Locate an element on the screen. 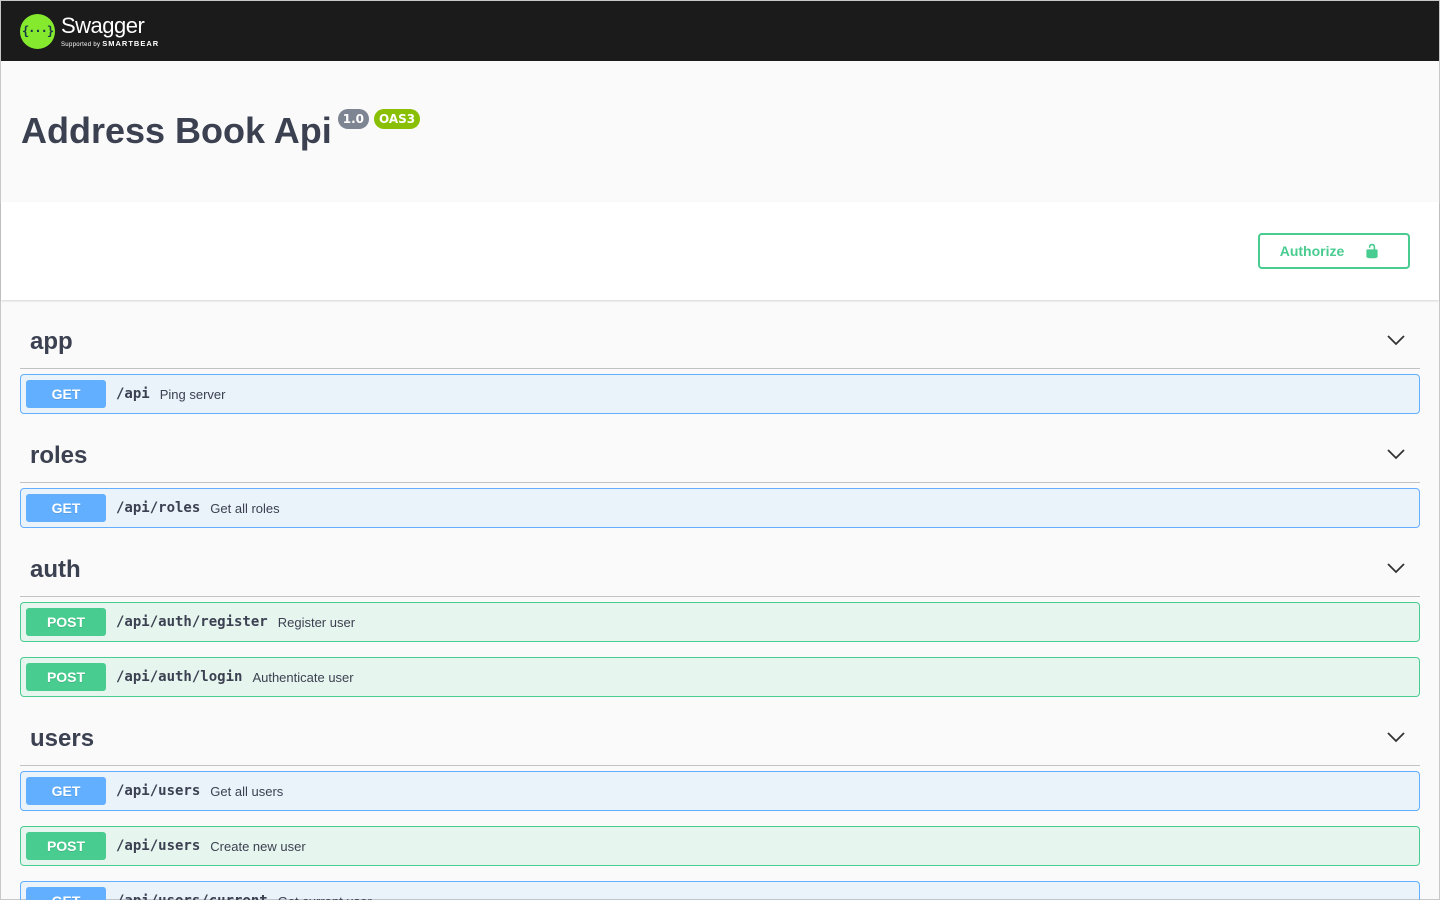  tag-header: auth is located at coordinates (720, 562).